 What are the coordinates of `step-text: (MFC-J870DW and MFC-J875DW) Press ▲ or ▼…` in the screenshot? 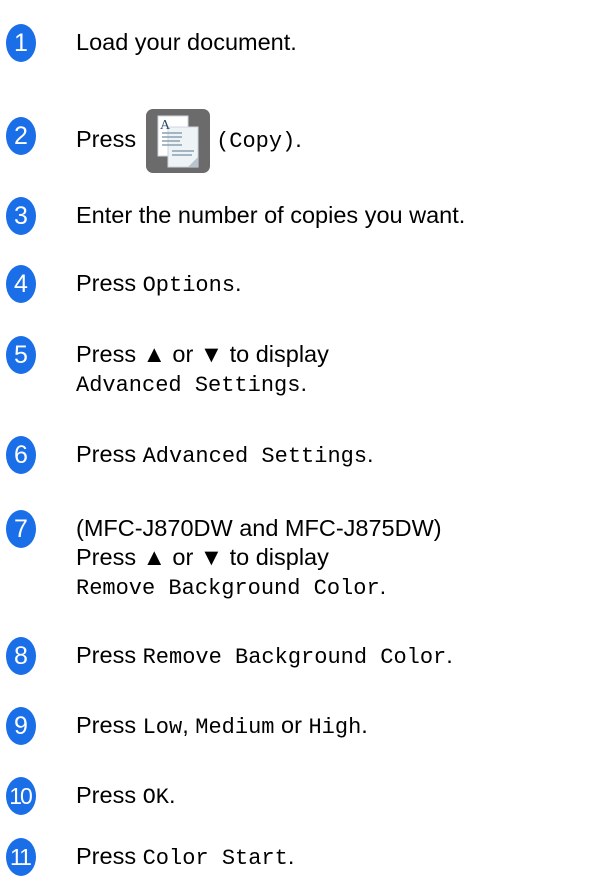 It's located at (259, 558).